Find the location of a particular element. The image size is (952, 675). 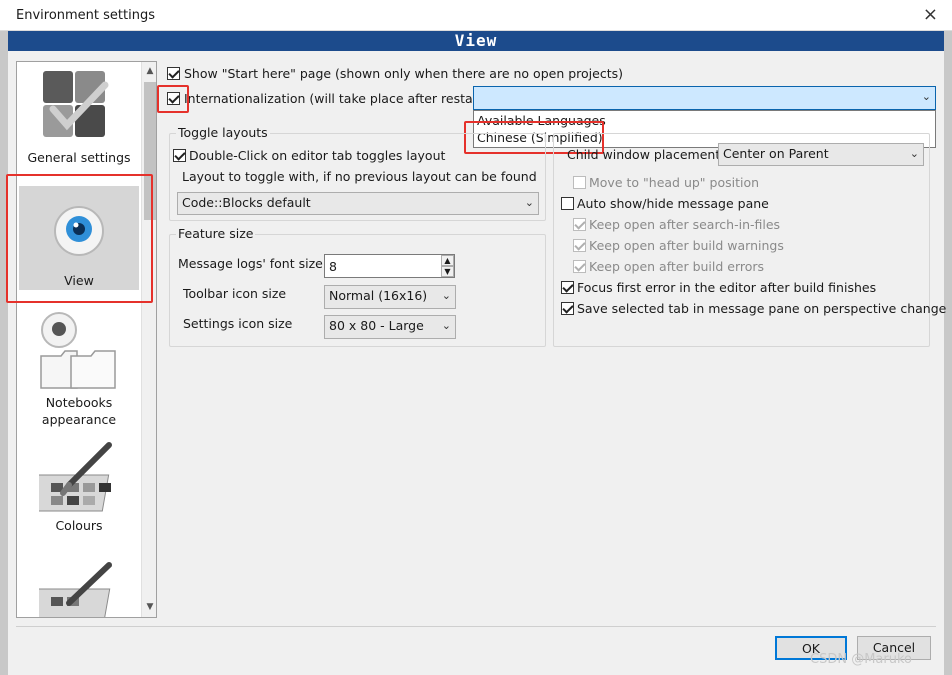

sidebar-item-notebooks-appearance: Notebooks appearance is located at coordinates (79, 369).